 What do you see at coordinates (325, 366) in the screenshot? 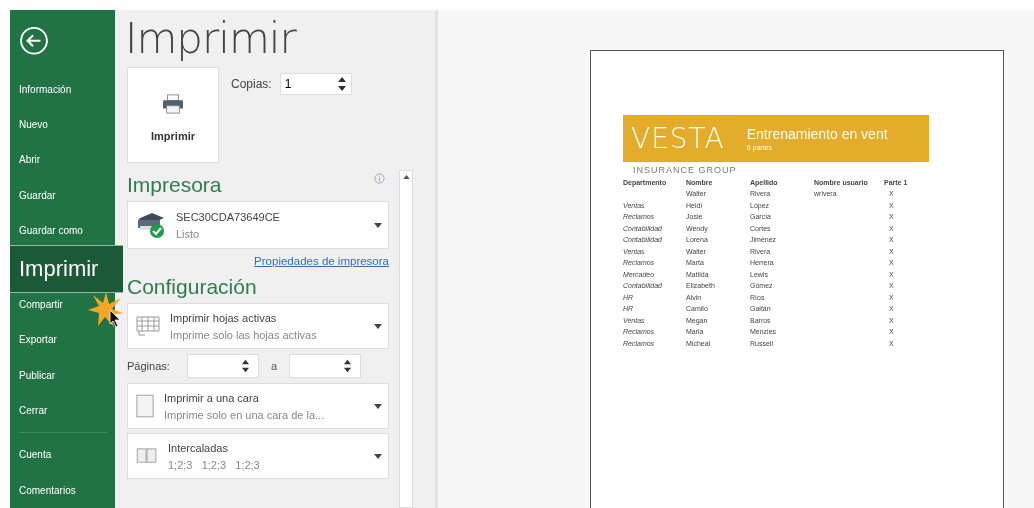
I see `page-to-field` at bounding box center [325, 366].